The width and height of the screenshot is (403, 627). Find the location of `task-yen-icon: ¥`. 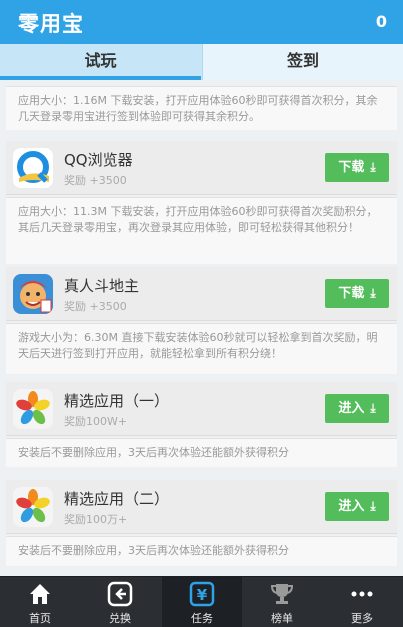

task-yen-icon: ¥ is located at coordinates (202, 594).